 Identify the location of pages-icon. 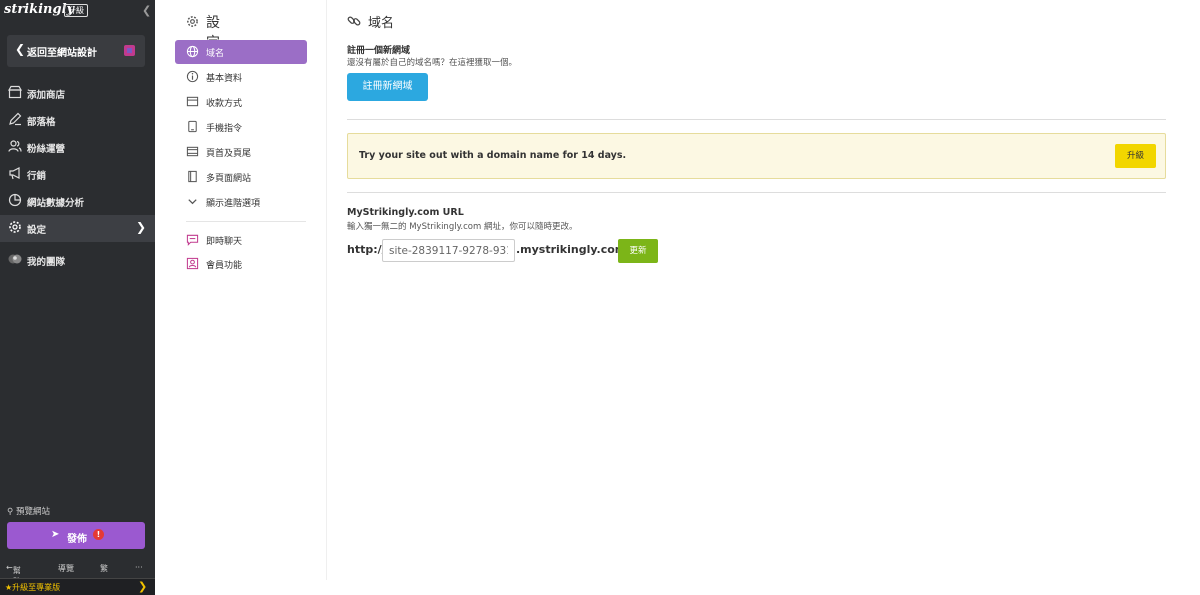
(192, 176).